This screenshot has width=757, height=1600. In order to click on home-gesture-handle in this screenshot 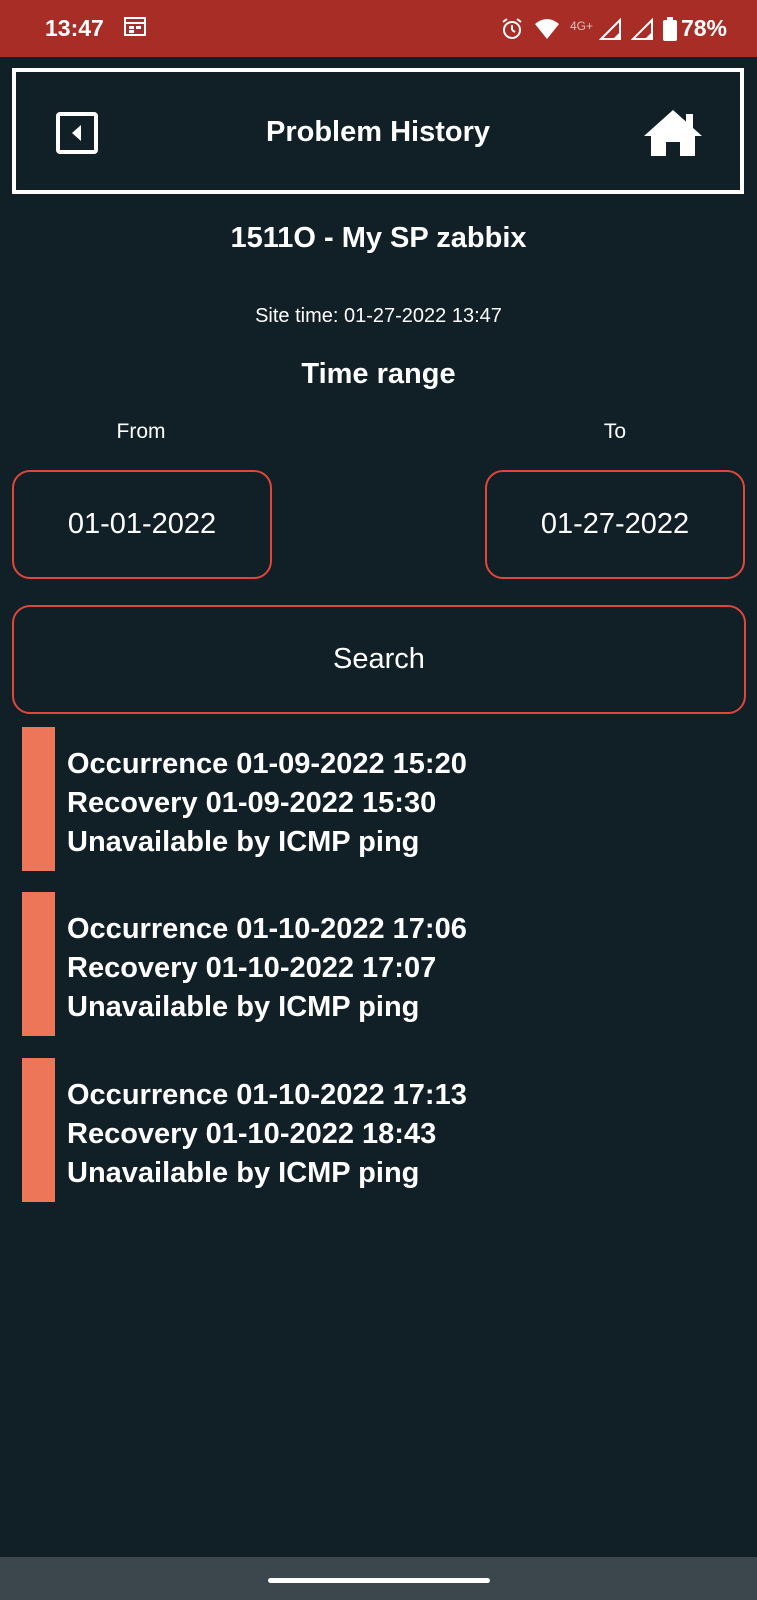, I will do `click(379, 1580)`.